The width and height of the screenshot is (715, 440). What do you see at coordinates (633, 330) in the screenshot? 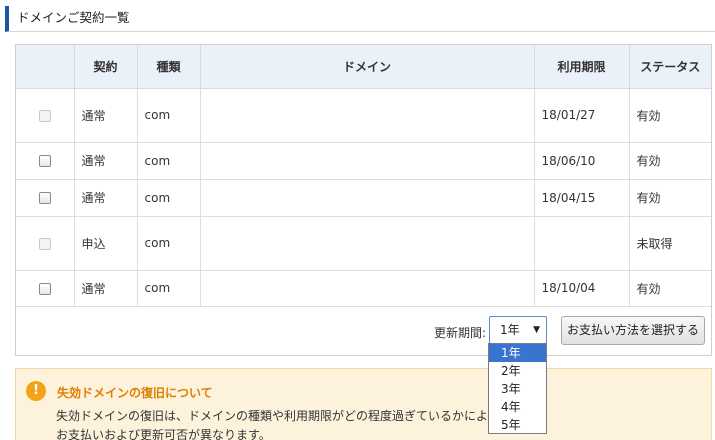
I see `select-payment-button: お支払い方法を選択する` at bounding box center [633, 330].